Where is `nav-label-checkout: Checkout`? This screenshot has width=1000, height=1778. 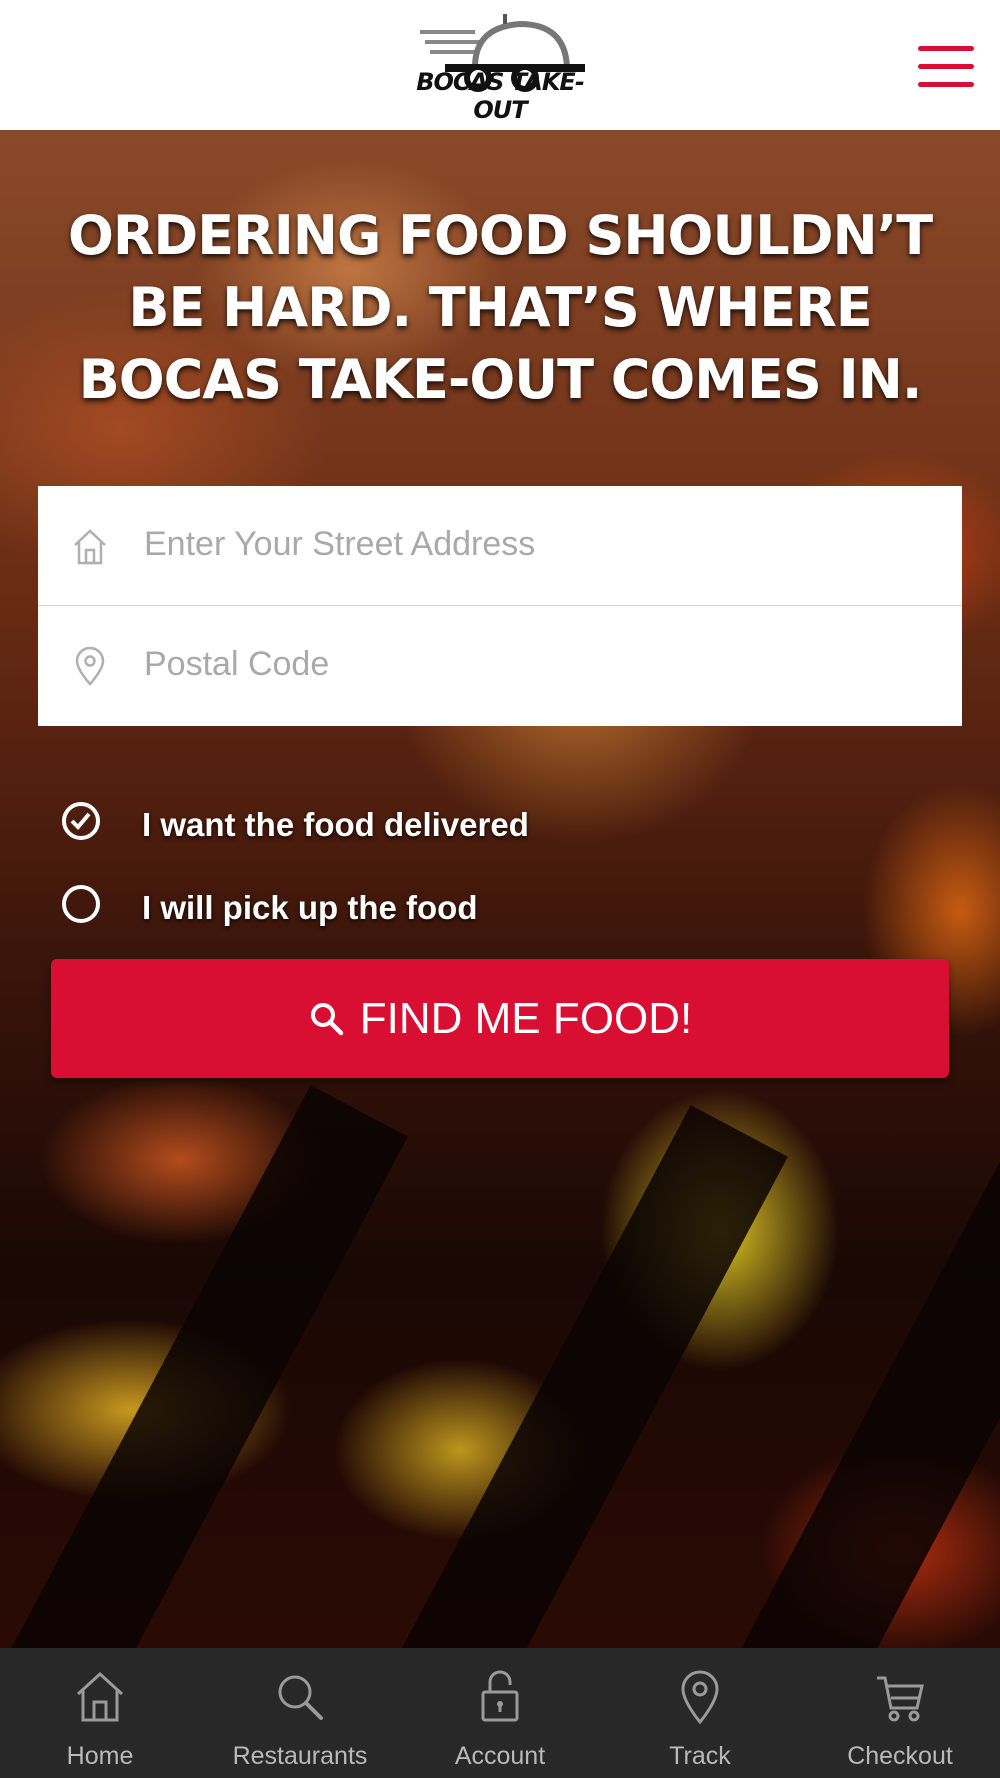
nav-label-checkout: Checkout is located at coordinates (900, 1756).